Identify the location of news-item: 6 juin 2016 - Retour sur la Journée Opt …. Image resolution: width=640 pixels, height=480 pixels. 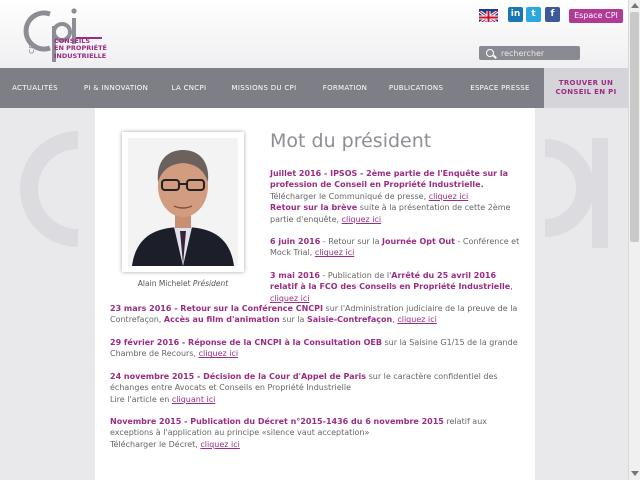
(395, 247).